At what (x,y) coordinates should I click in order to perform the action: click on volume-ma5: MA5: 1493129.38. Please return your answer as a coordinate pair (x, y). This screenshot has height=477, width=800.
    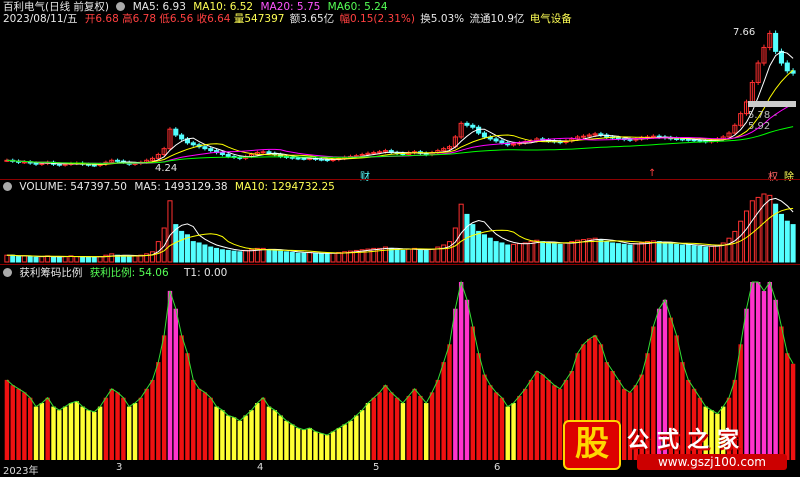
    Looking at the image, I should click on (181, 187).